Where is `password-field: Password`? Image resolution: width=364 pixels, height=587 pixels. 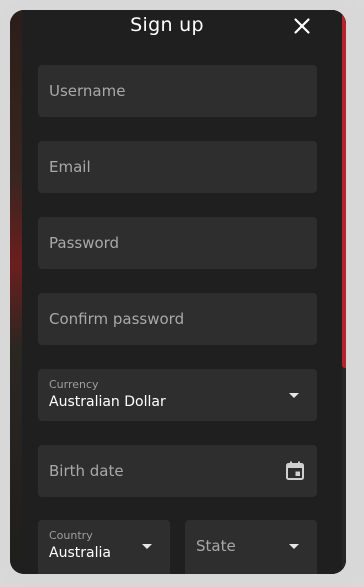
password-field: Password is located at coordinates (177, 243).